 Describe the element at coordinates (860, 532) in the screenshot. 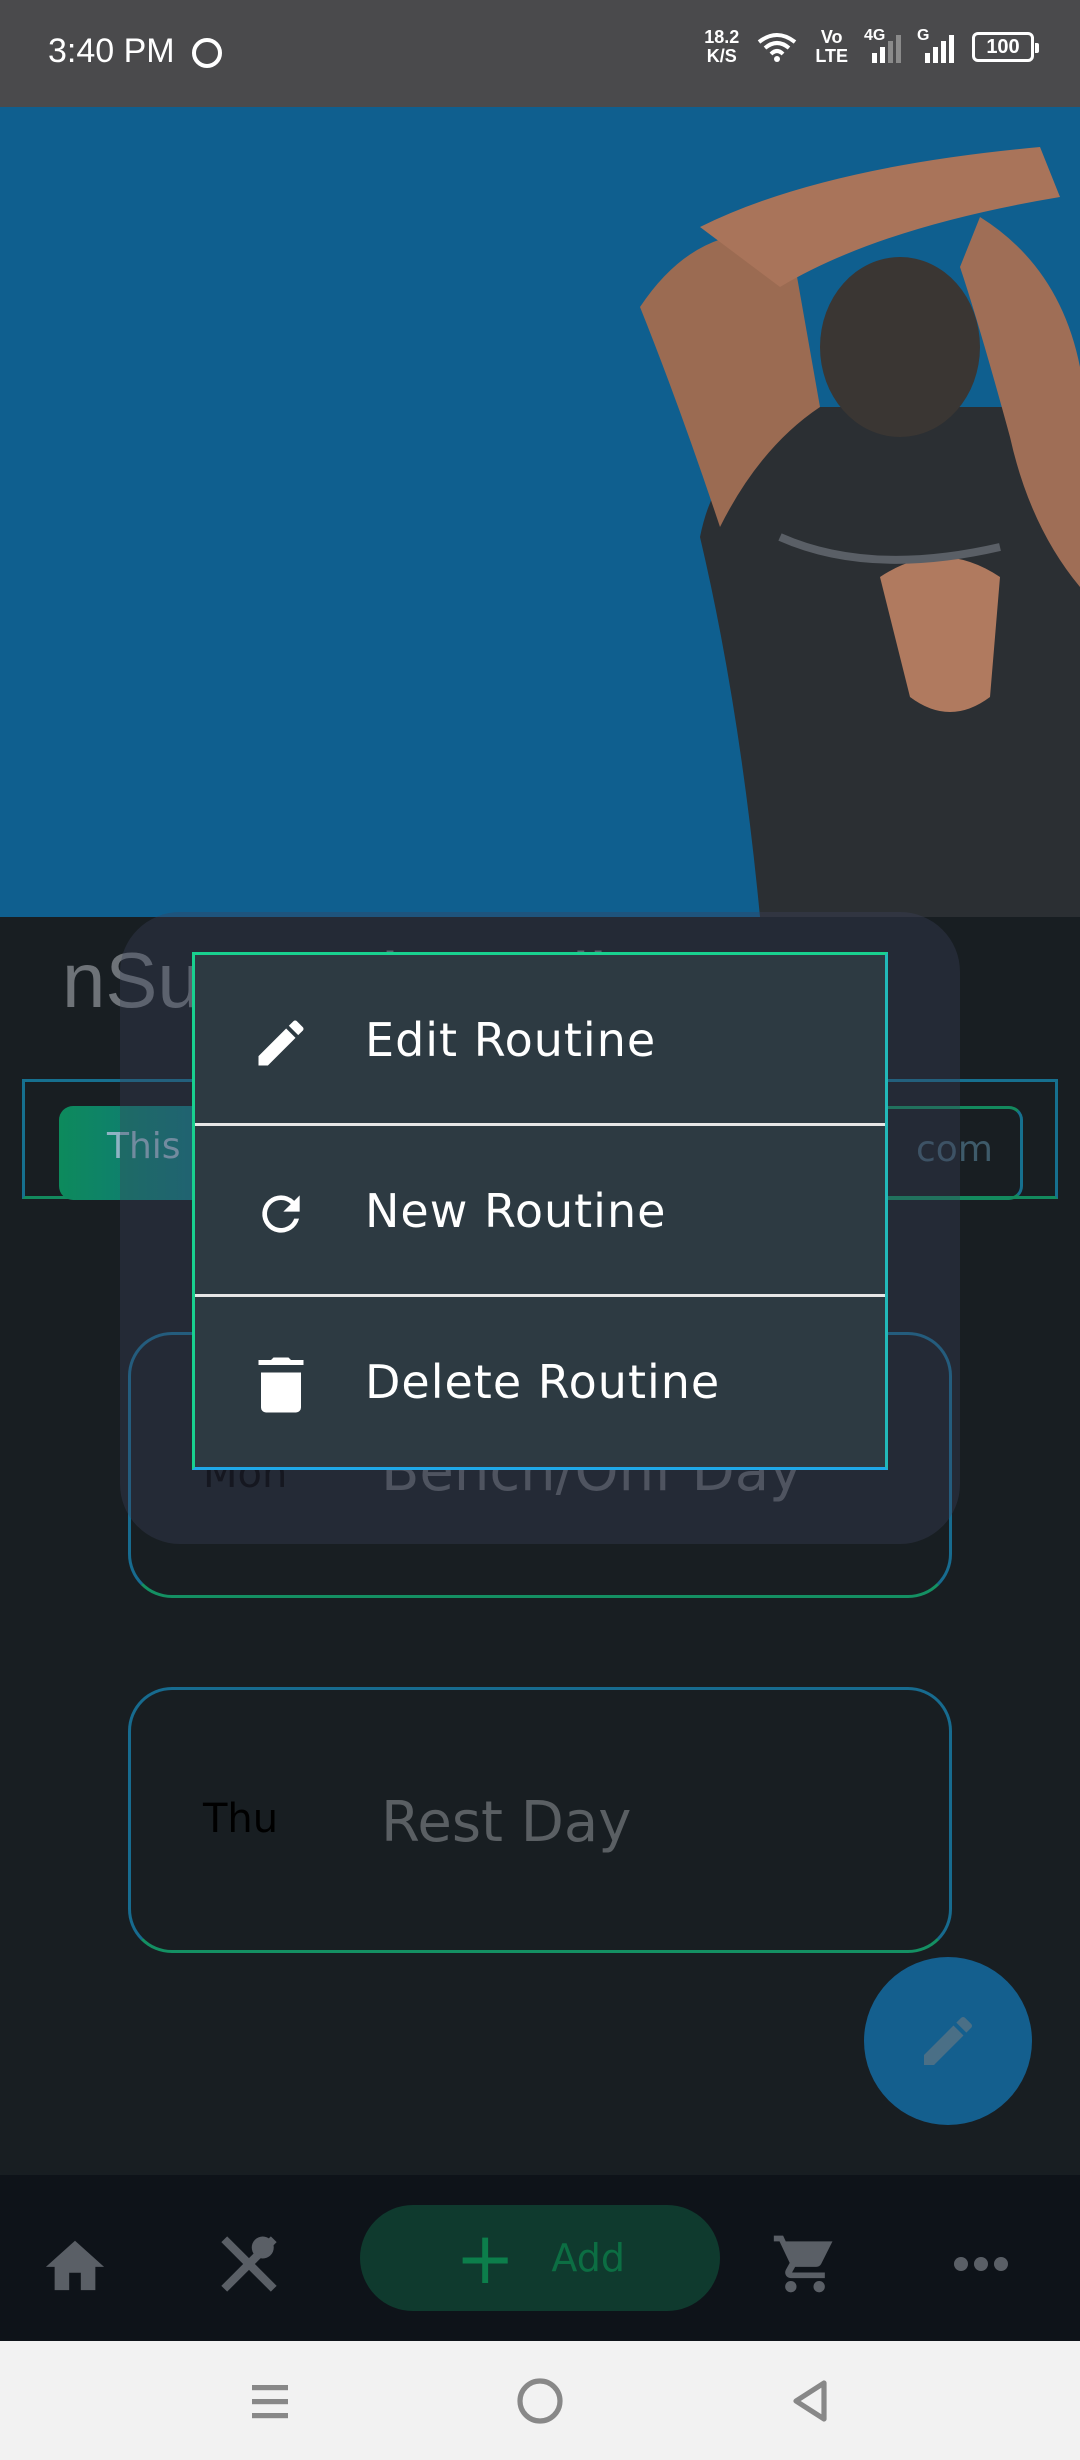

I see `athlete-illustration` at that location.